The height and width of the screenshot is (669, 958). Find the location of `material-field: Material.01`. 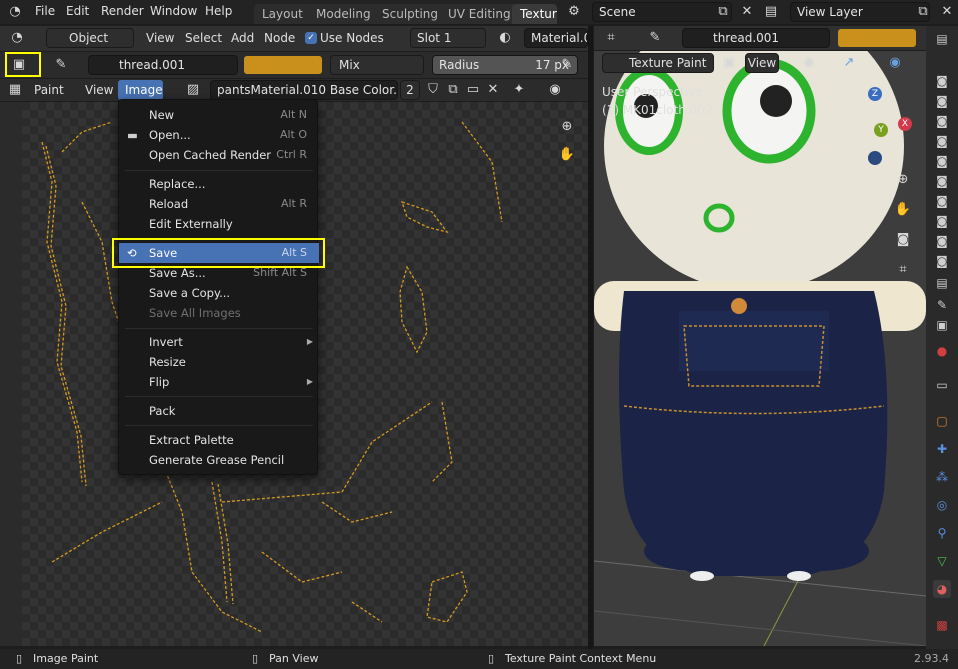

material-field: Material.01 is located at coordinates (556, 38).